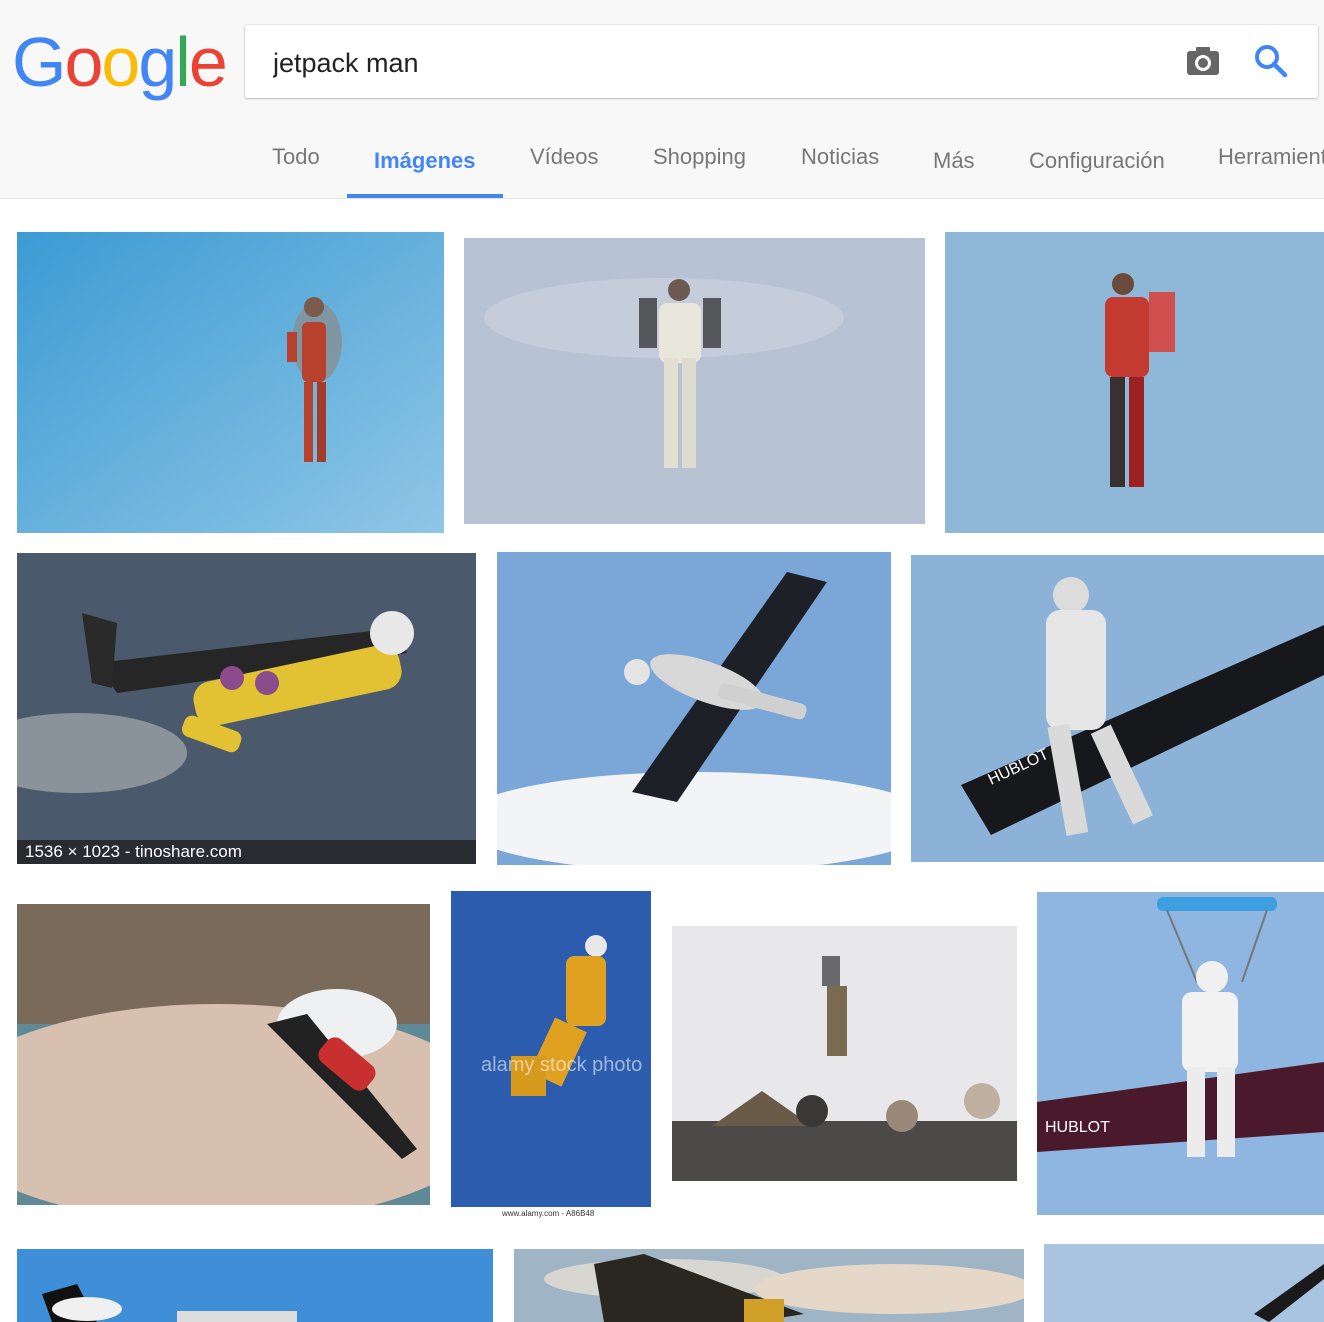 Image resolution: width=1324 pixels, height=1322 pixels. I want to click on search-icon, so click(1271, 61).